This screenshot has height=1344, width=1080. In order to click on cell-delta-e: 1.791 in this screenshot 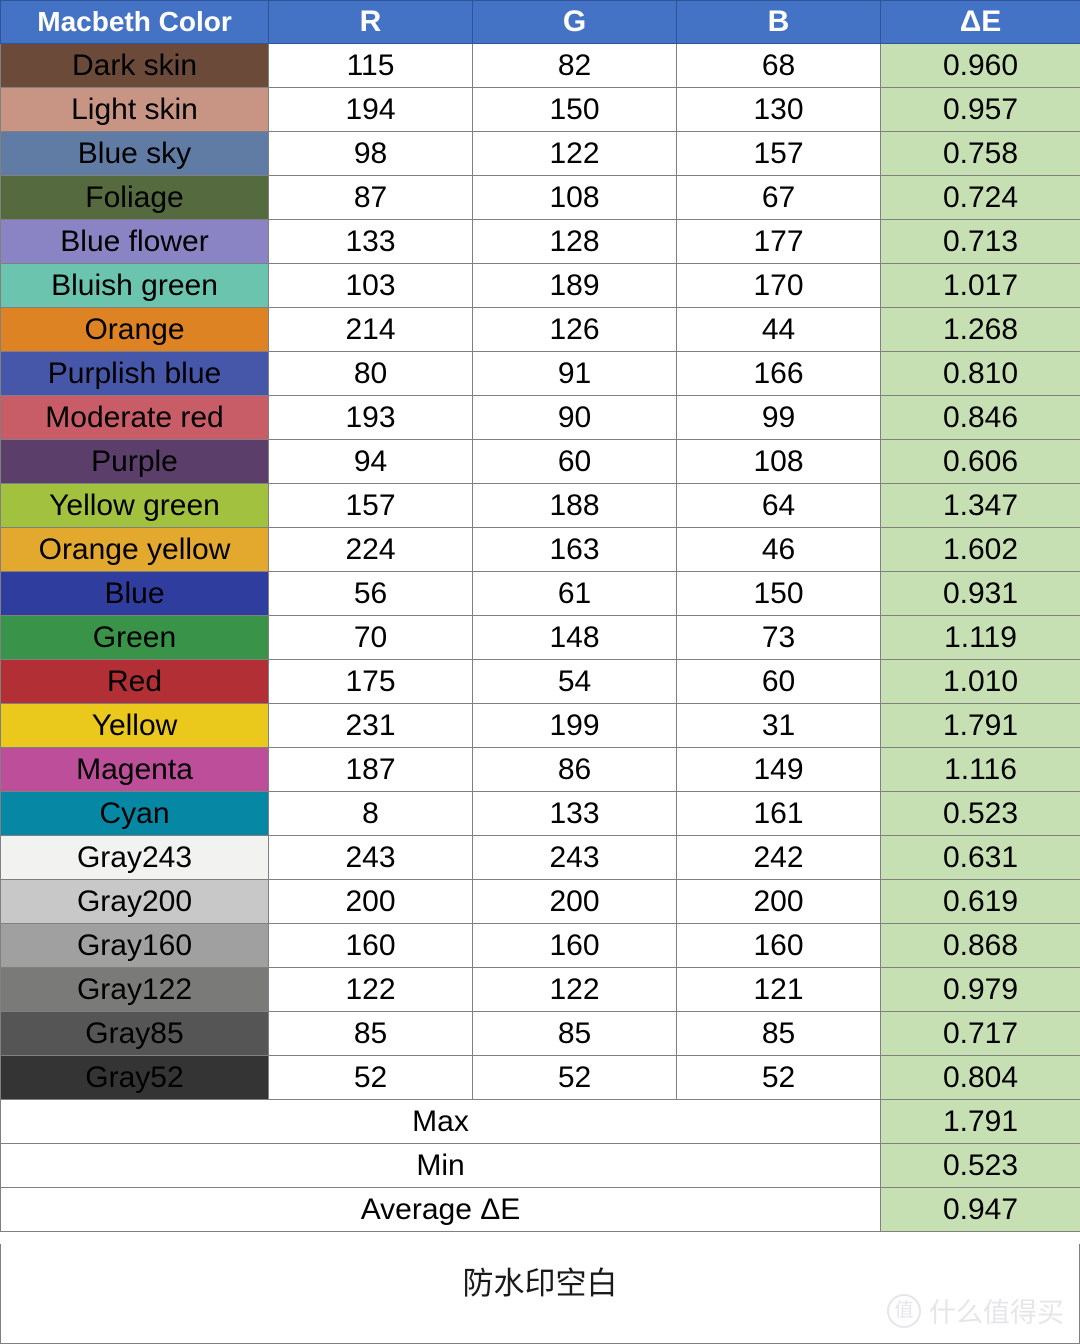, I will do `click(980, 725)`.